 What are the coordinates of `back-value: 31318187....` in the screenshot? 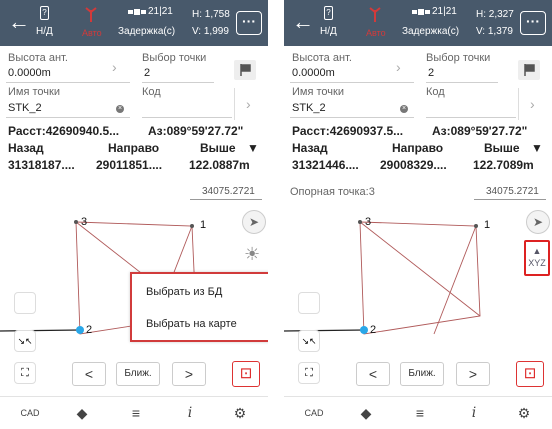 It's located at (41, 165).